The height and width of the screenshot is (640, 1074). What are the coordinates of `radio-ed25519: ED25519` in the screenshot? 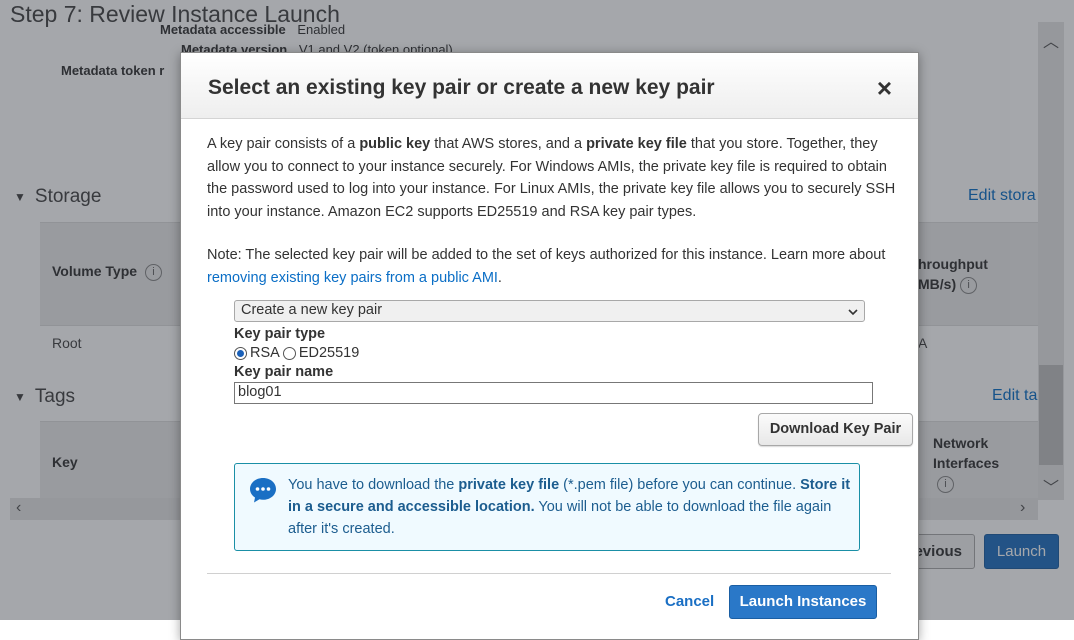 It's located at (321, 353).